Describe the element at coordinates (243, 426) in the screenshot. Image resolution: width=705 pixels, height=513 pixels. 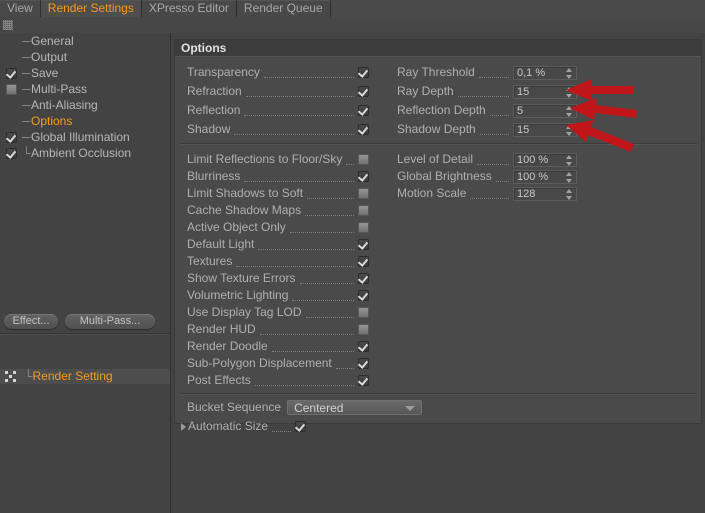
I see `option-row-automatic-size: Automatic Size` at that location.